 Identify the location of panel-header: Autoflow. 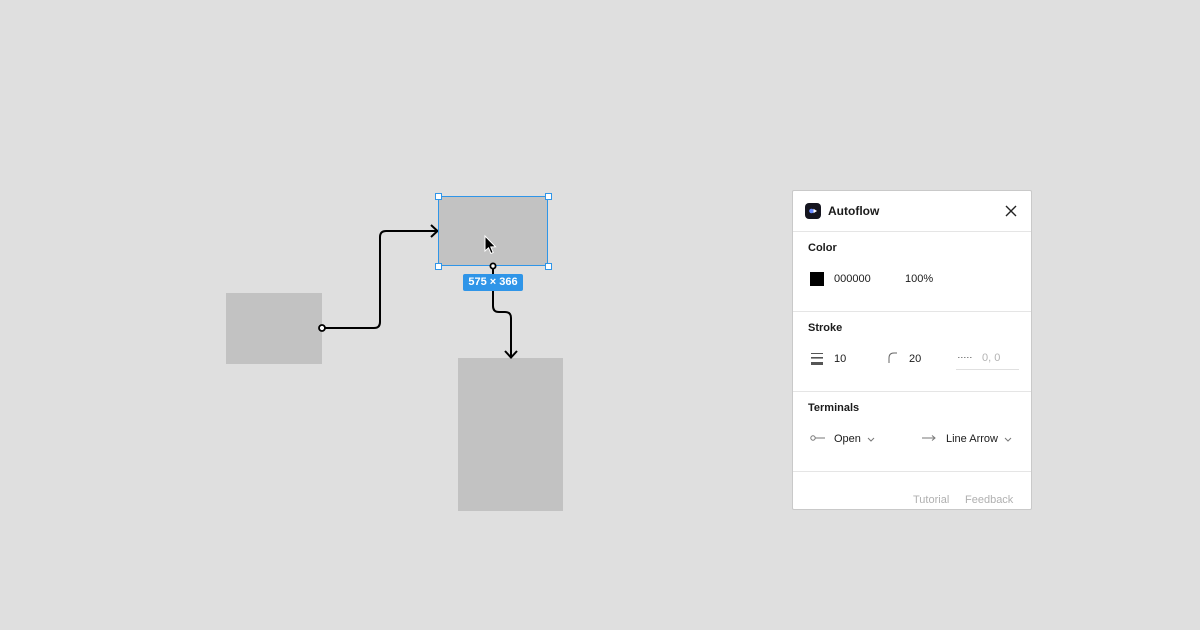
(912, 211).